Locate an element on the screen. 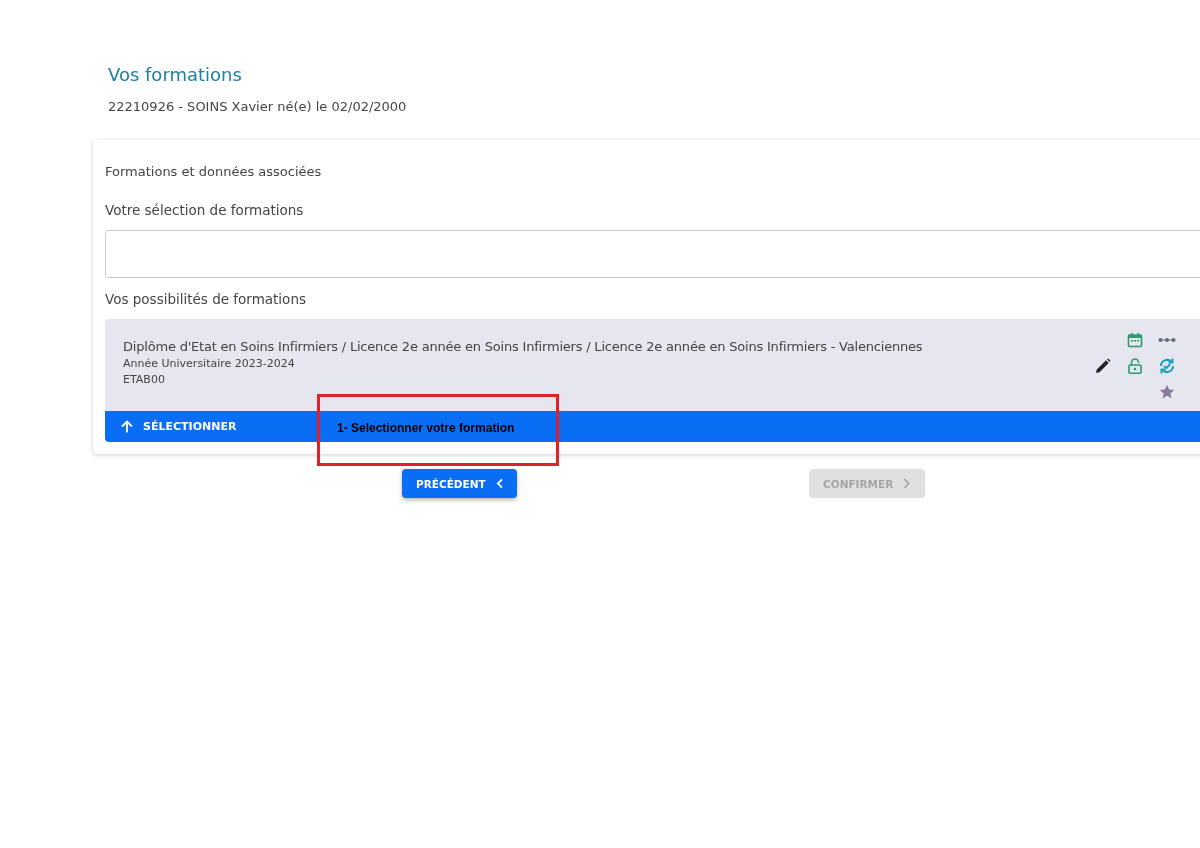 The image size is (1200, 848). chevron-left-icon is located at coordinates (499, 483).